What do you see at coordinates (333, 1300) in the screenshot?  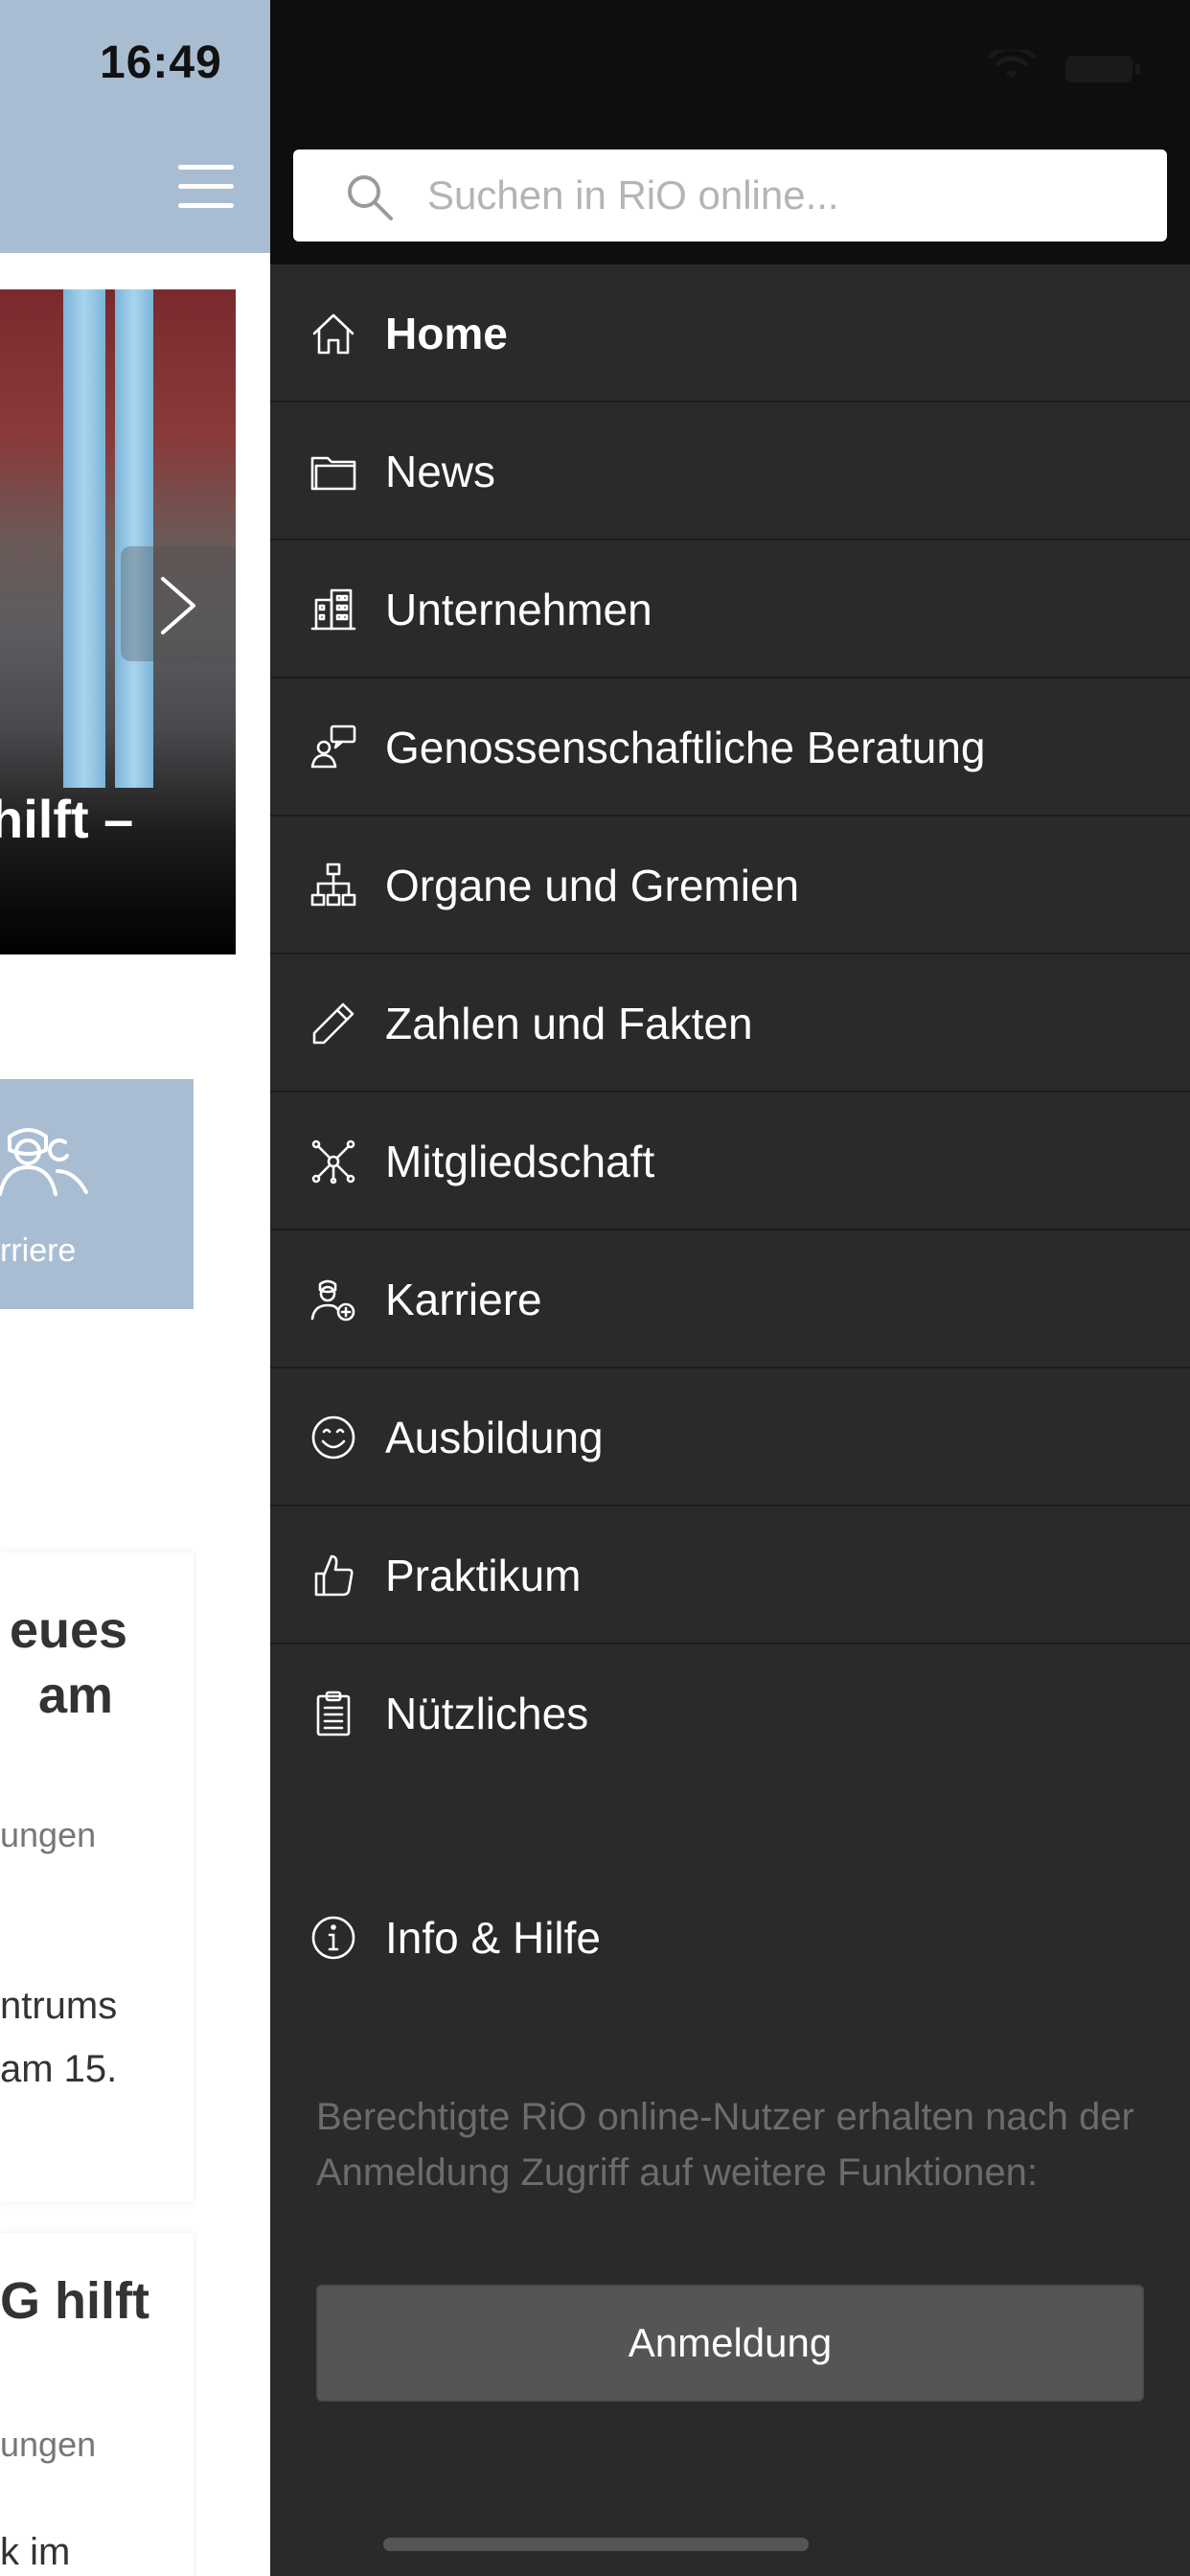 I see `person-plus-icon` at bounding box center [333, 1300].